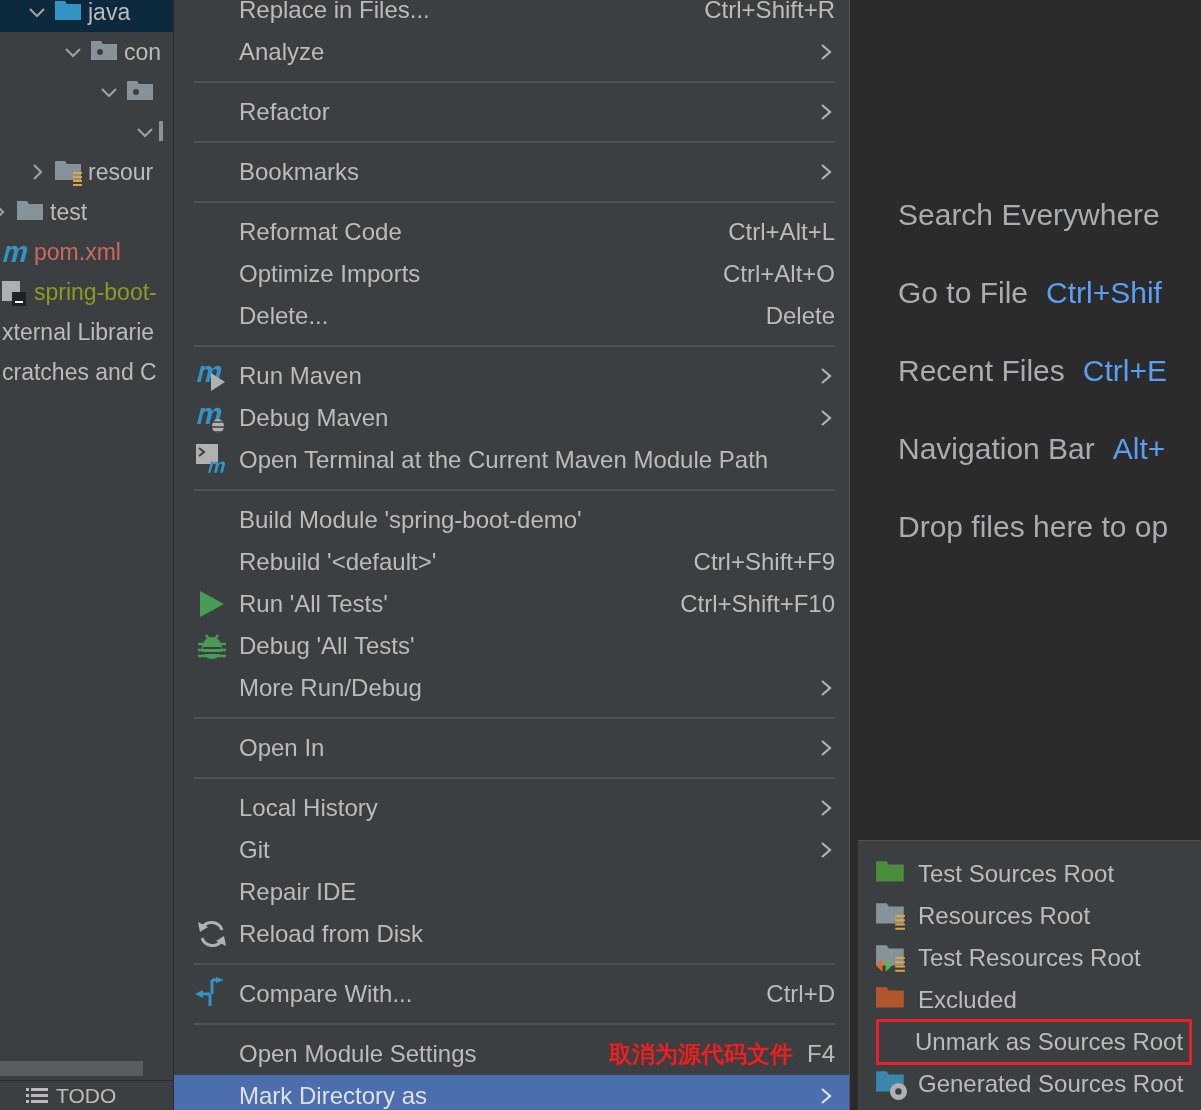 This screenshot has width=1201, height=1110. Describe the element at coordinates (511, 688) in the screenshot. I see `menu-item: More Run/Debug` at that location.